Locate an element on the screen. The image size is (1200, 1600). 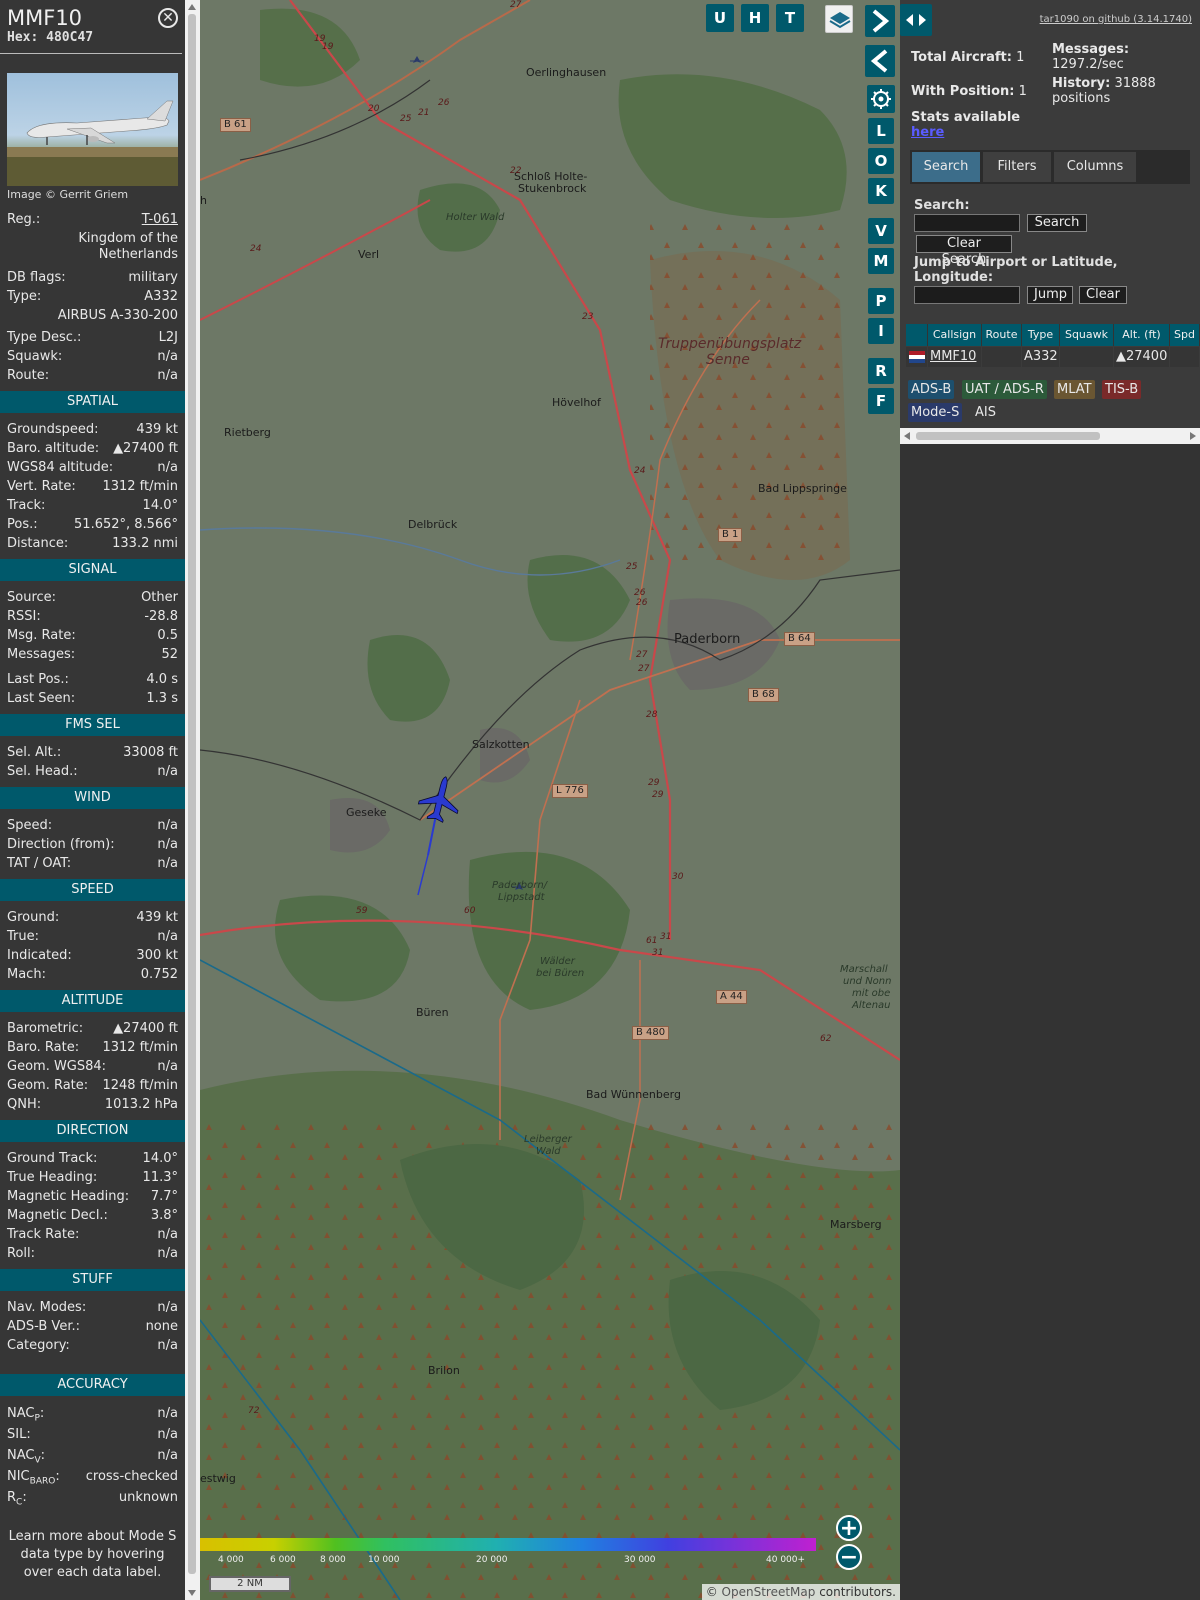
info-row-label: Geom. WGS84: is located at coordinates (56, 1066).